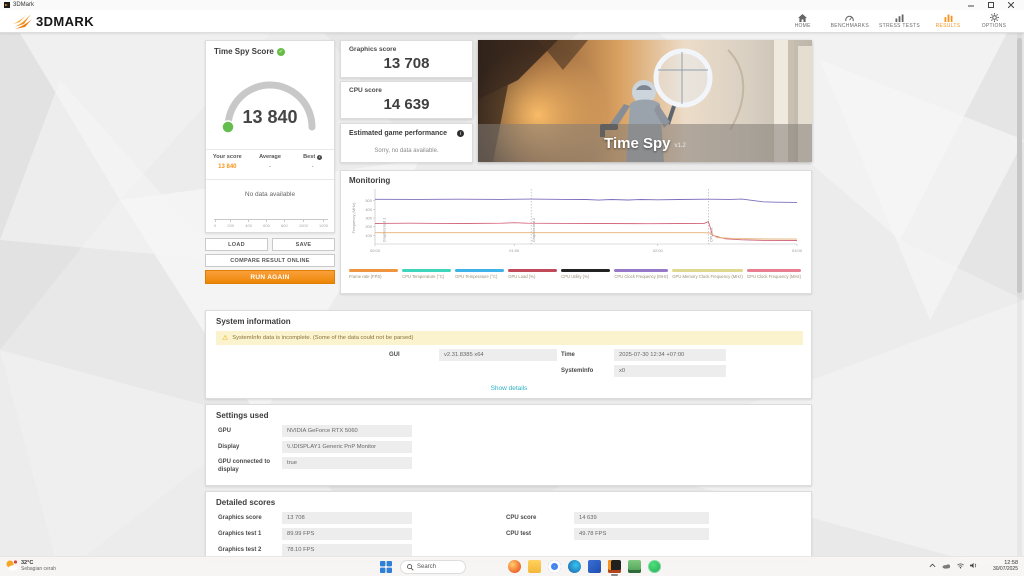 This screenshot has height=576, width=1024. What do you see at coordinates (268, 107) in the screenshot?
I see `score-gauge: 13 840` at bounding box center [268, 107].